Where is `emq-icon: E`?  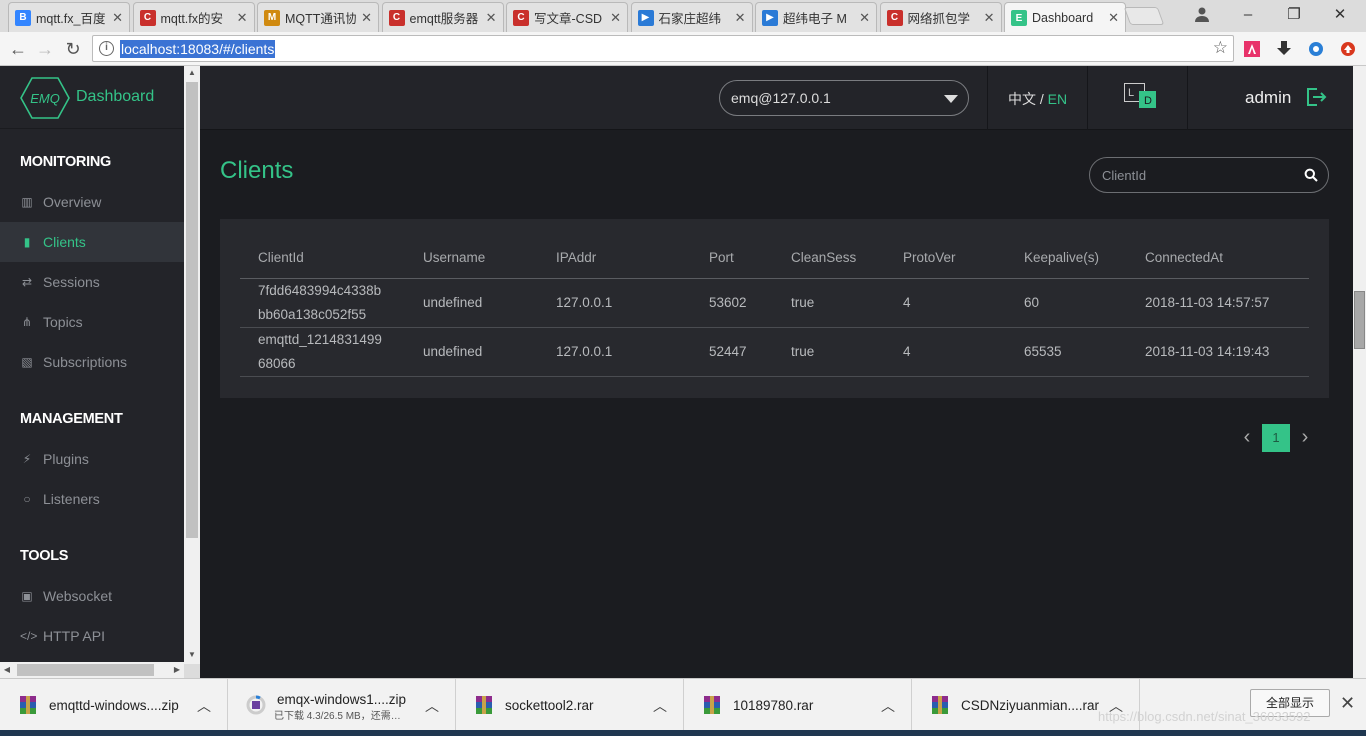 emq-icon: E is located at coordinates (1019, 18).